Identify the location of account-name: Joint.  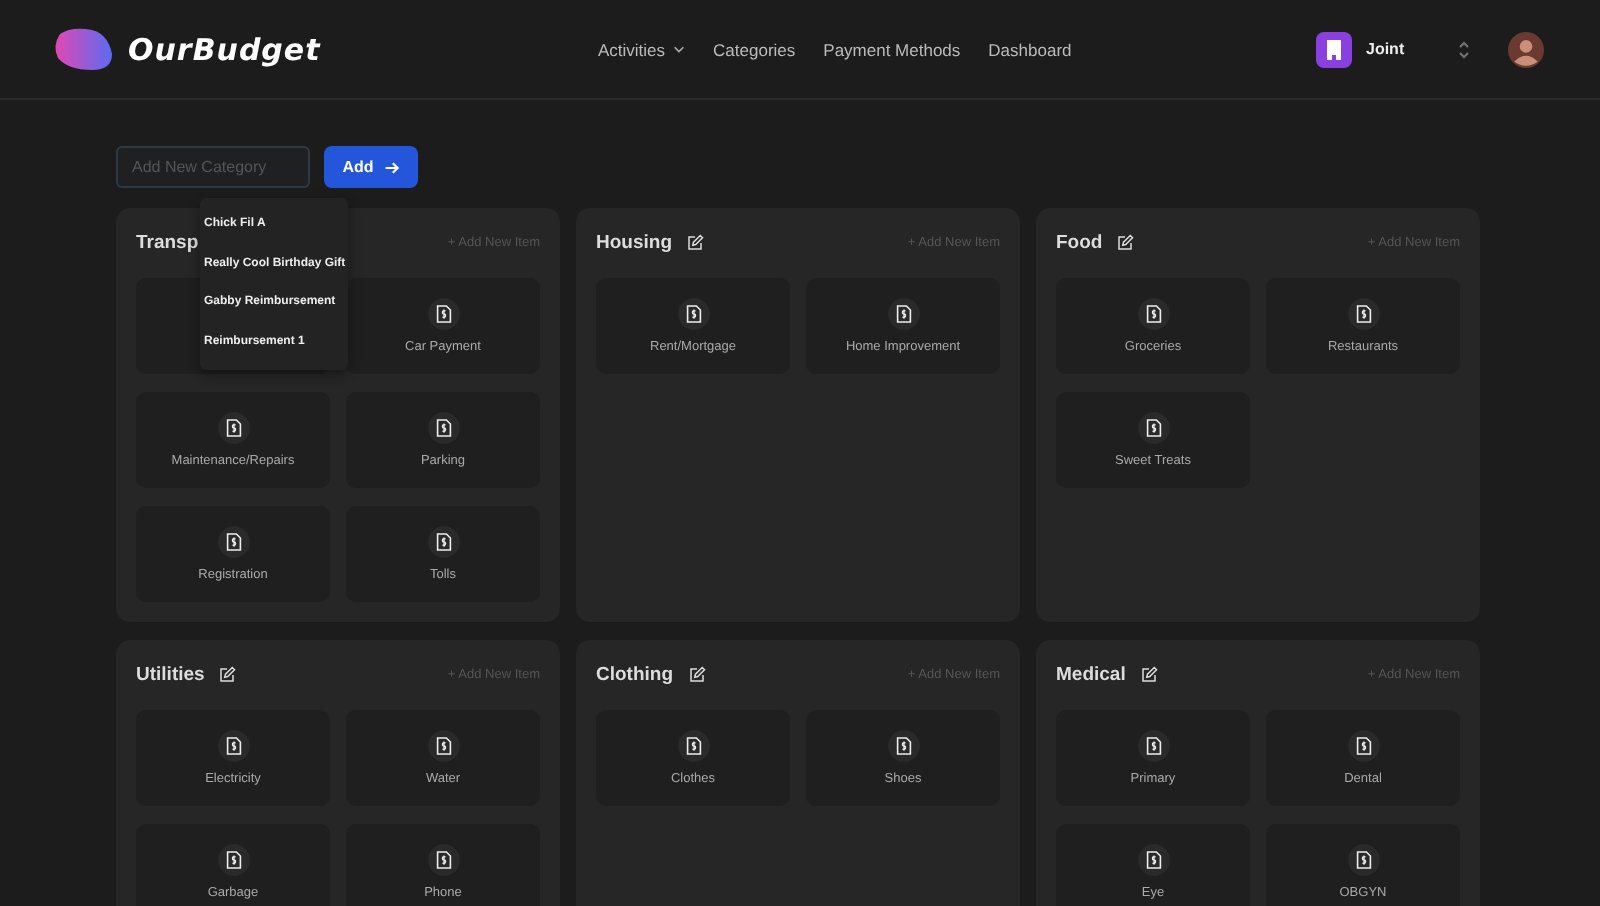
(1386, 49).